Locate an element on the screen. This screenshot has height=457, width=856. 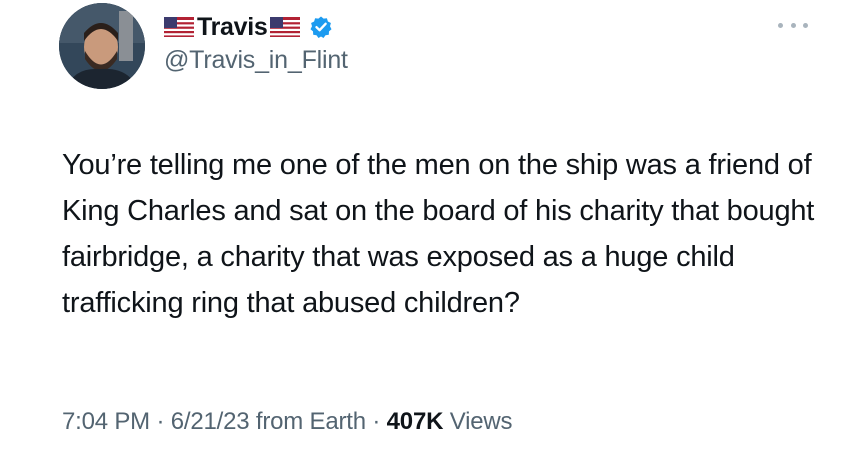
more-options-icon is located at coordinates (793, 25).